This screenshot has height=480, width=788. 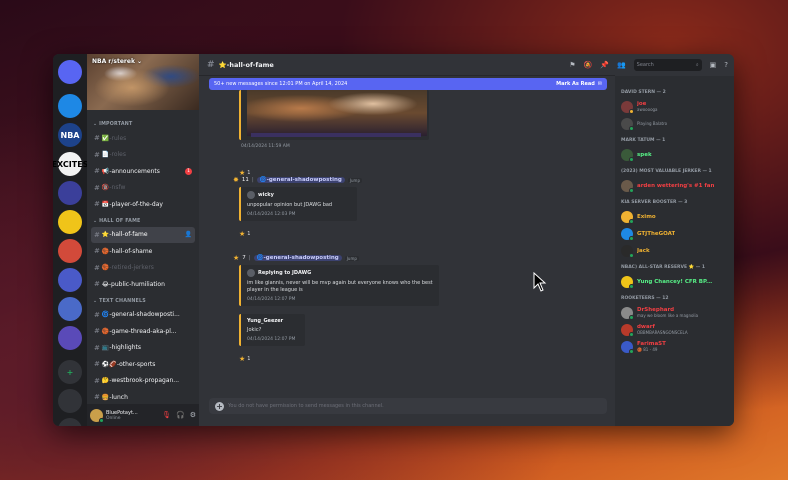 What do you see at coordinates (144, 124) in the screenshot?
I see `channel-category: ⌄ IMPORTANT` at bounding box center [144, 124].